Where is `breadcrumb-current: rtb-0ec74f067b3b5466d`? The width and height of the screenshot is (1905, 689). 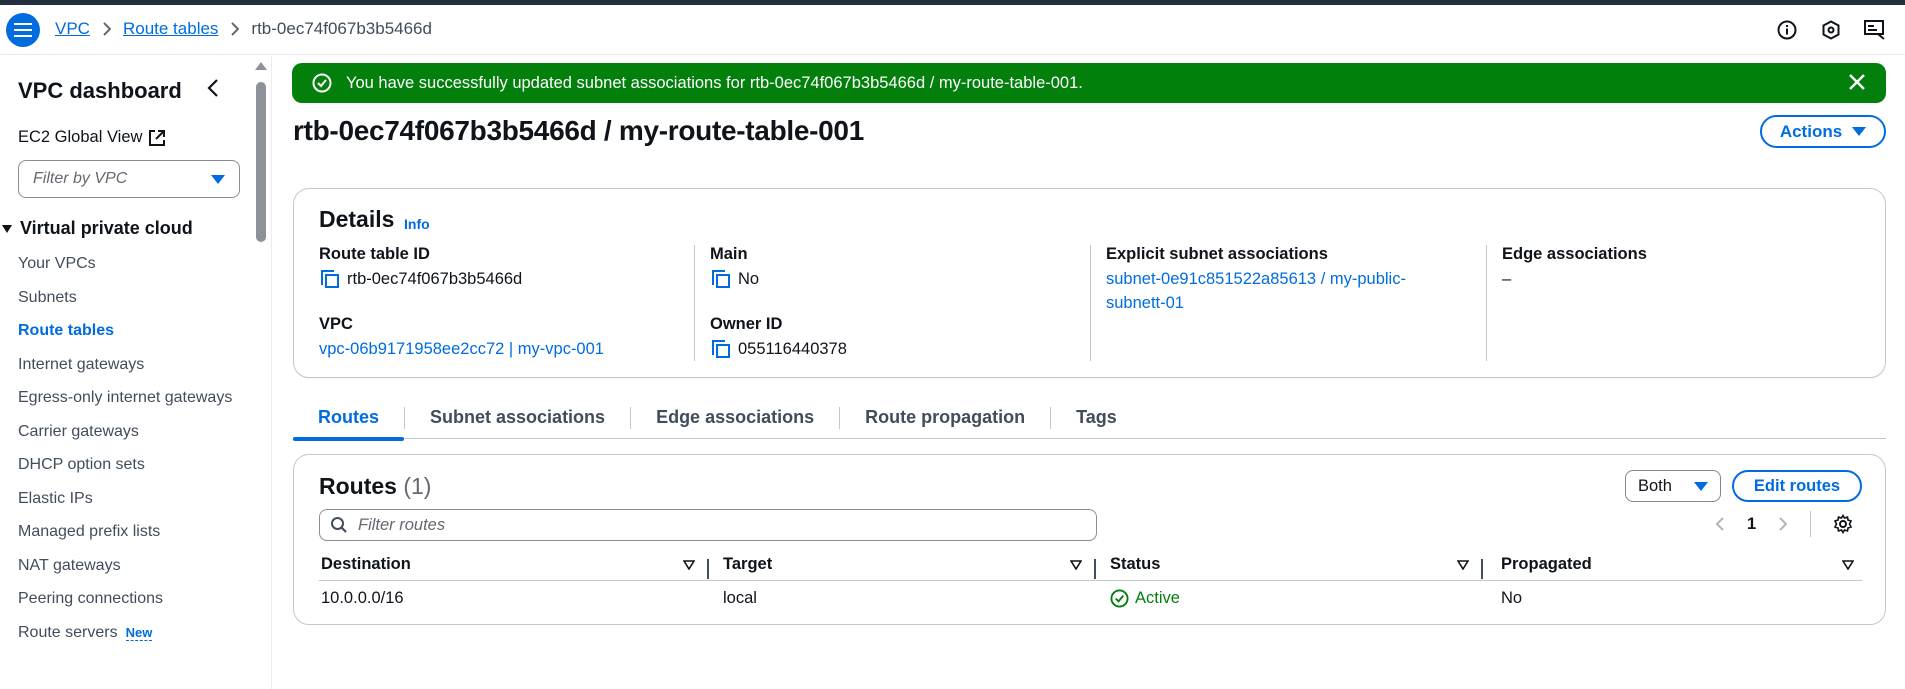 breadcrumb-current: rtb-0ec74f067b3b5466d is located at coordinates (341, 28).